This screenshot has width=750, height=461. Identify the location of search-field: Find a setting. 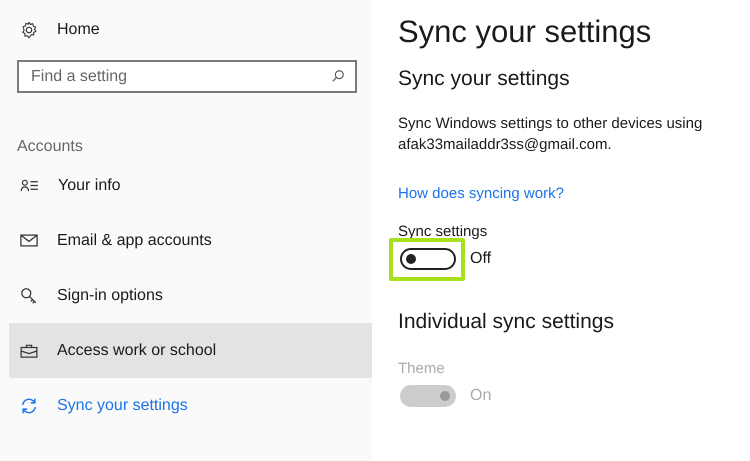
(187, 76).